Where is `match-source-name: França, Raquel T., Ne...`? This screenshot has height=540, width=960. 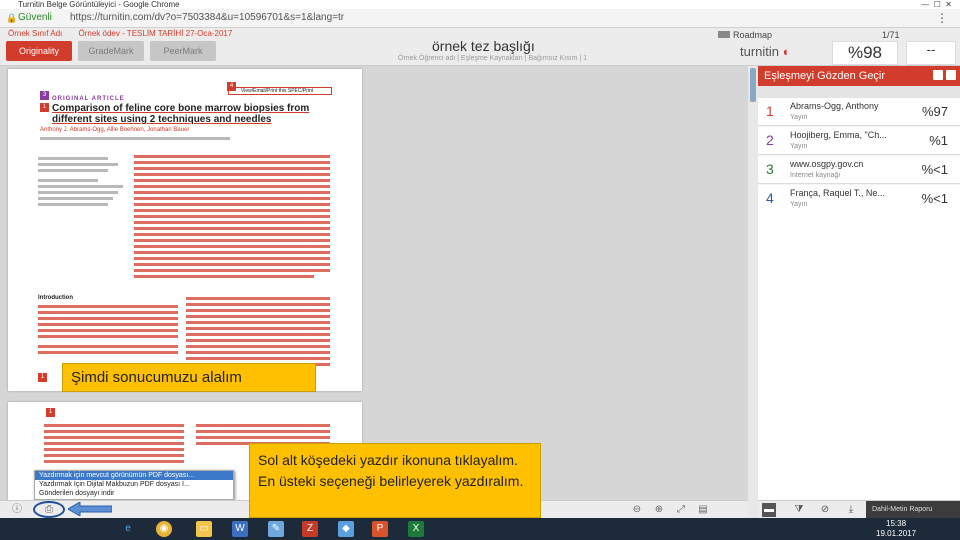
match-source-name: França, Raquel T., Ne... is located at coordinates (837, 193).